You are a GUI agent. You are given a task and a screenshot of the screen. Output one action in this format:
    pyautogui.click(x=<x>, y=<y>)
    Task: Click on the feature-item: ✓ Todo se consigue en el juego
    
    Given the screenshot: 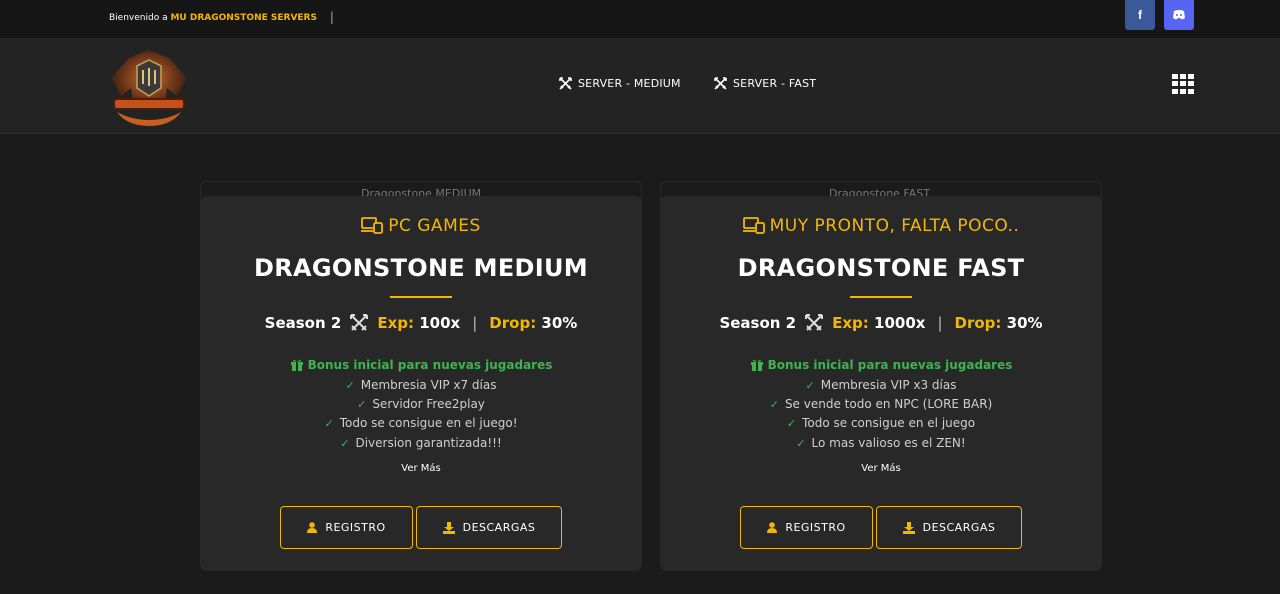 What is the action you would take?
    pyautogui.click(x=881, y=423)
    